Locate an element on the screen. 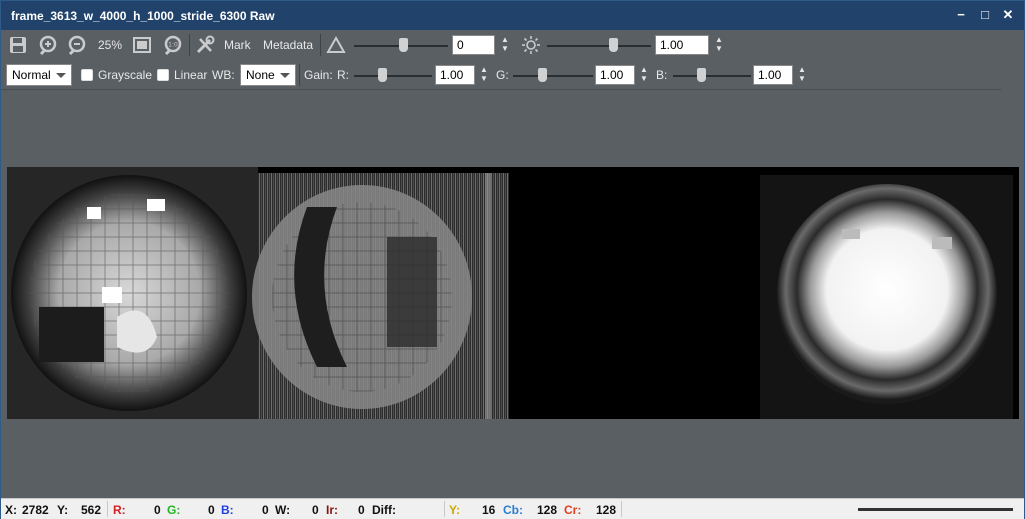 Image resolution: width=1025 pixels, height=519 pixels. progress-bar is located at coordinates (935, 509).